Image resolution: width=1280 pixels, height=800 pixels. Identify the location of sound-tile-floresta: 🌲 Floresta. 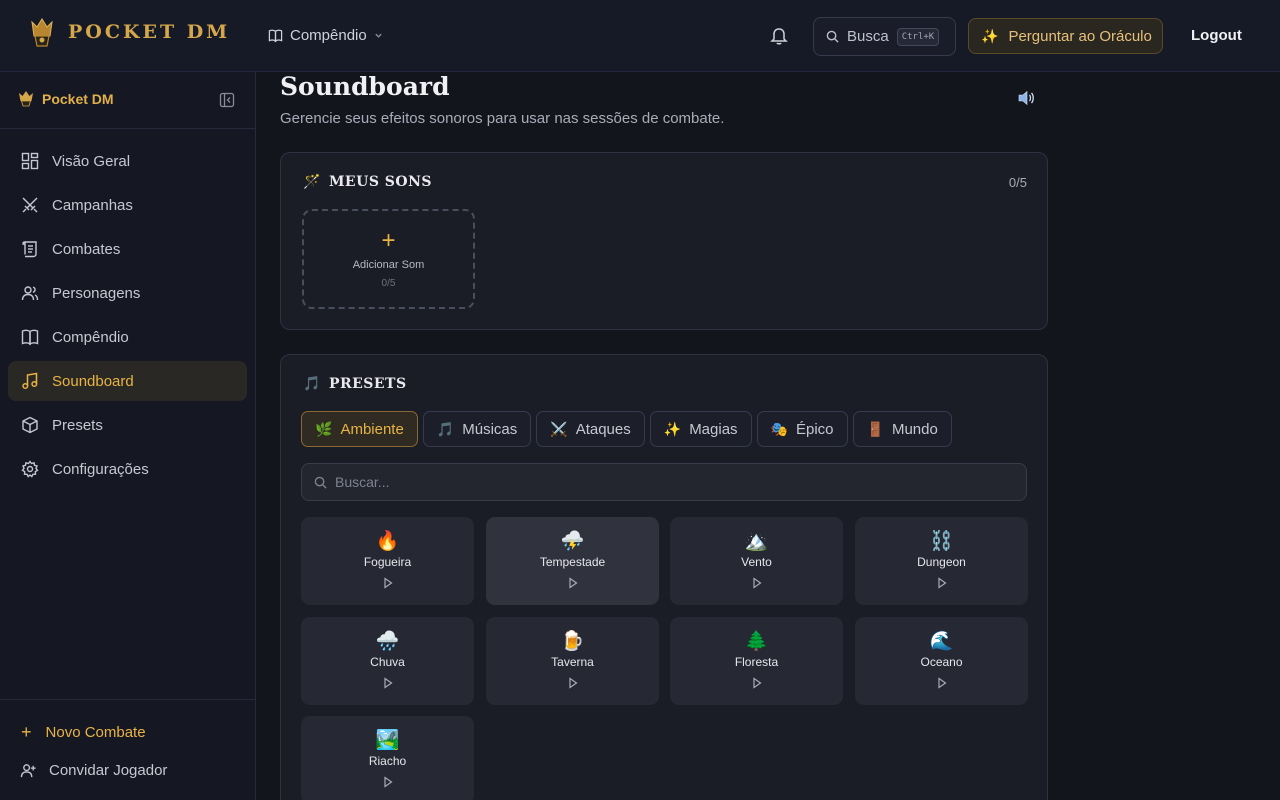
(756, 661).